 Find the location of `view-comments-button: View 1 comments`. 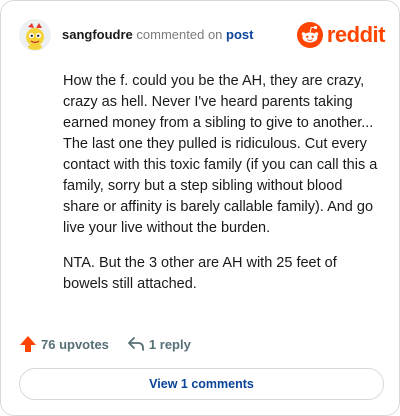

view-comments-button: View 1 comments is located at coordinates (201, 384).